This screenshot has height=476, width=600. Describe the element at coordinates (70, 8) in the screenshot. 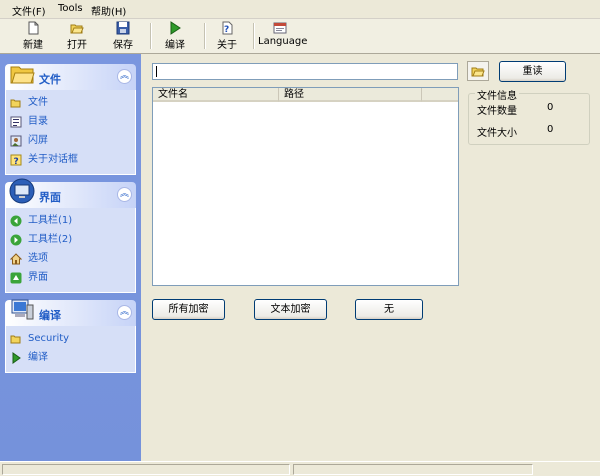

I see `menu-tools: Tools` at that location.